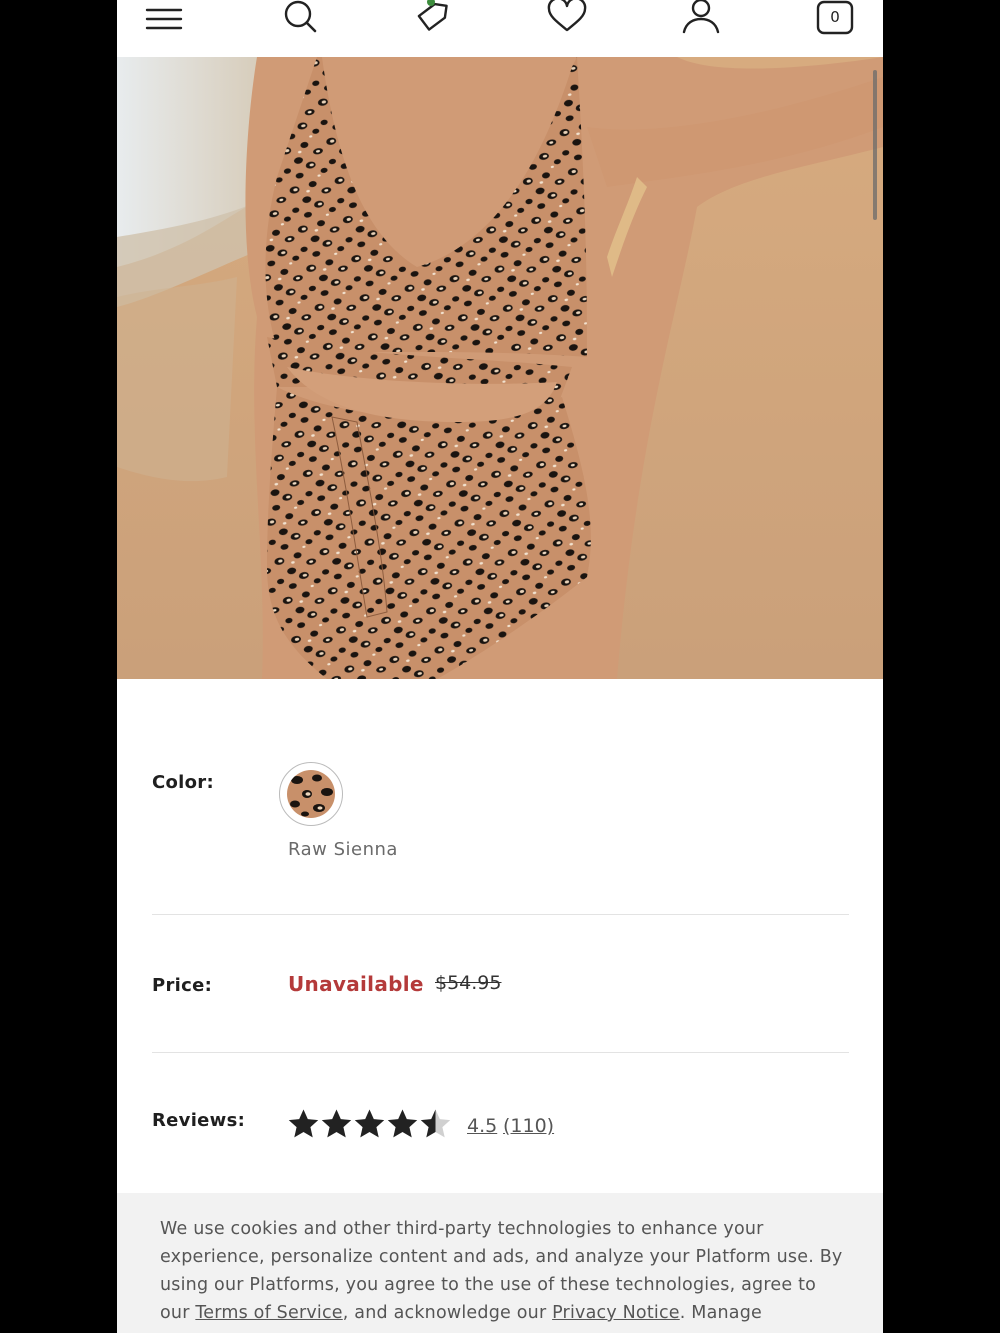 This screenshot has height=1333, width=1000. Describe the element at coordinates (875, 145) in the screenshot. I see `scrollbar` at that location.